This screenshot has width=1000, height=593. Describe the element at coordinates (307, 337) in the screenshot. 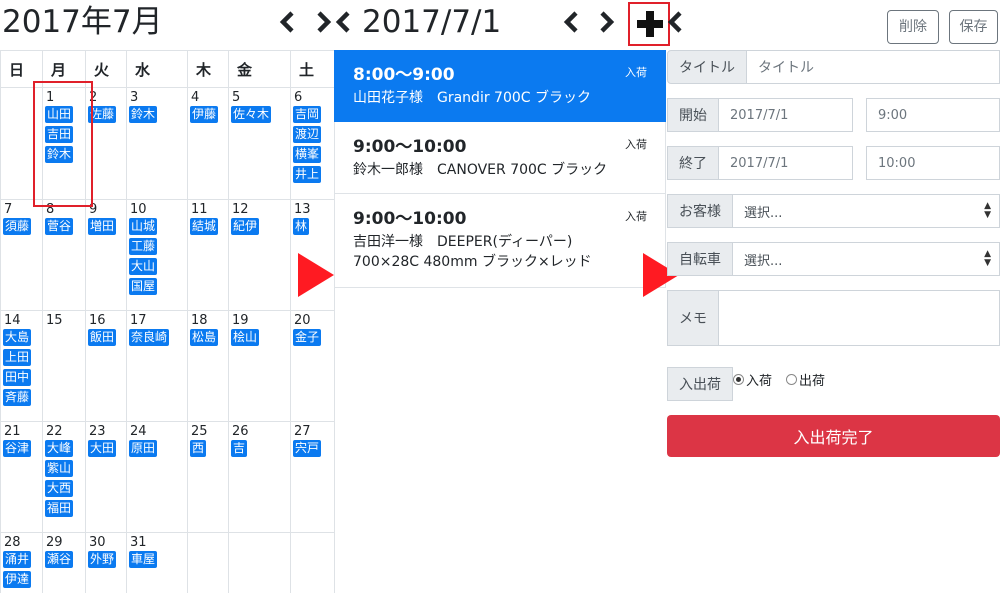

I see `calendar-event-tag: 金子` at that location.